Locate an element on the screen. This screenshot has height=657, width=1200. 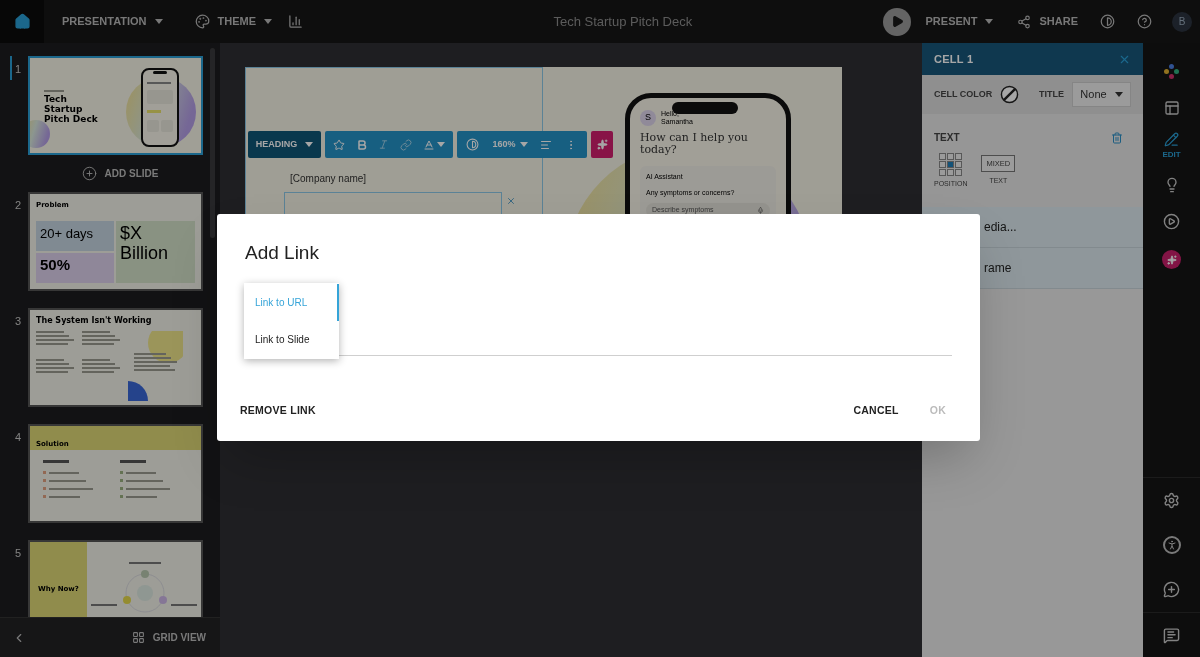
contrast-icon is located at coordinates (1107, 21).